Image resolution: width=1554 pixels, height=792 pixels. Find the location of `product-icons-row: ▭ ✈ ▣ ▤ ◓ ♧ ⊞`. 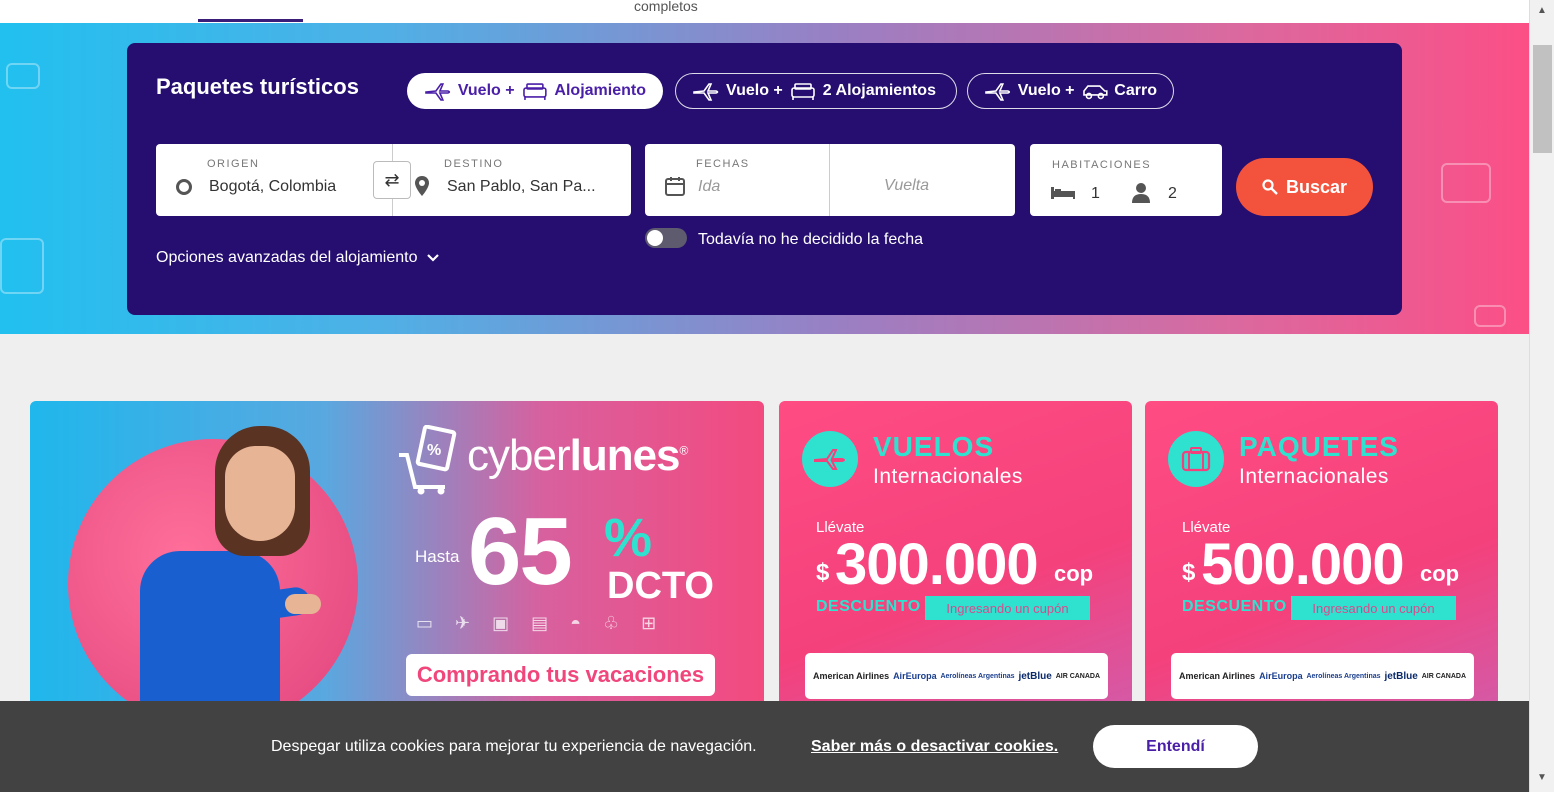

product-icons-row: ▭ ✈ ▣ ▤ ◓ ♧ ⊞ is located at coordinates (536, 623).